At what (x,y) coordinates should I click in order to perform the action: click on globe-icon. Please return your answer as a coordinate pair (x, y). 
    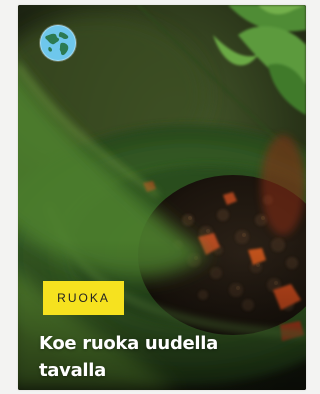
    Looking at the image, I should click on (58, 43).